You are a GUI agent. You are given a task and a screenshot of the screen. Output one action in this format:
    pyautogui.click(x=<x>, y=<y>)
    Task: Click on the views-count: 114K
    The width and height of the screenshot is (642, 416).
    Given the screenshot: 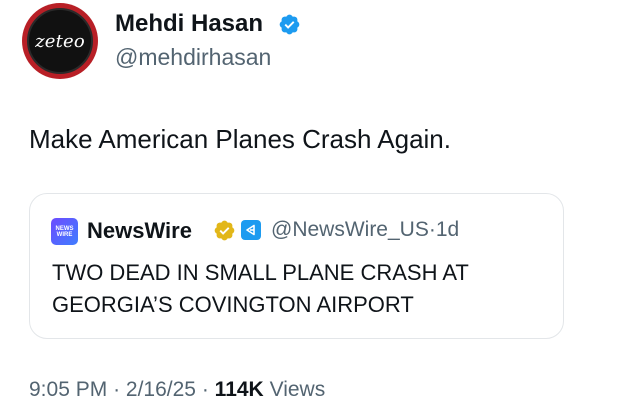 What is the action you would take?
    pyautogui.click(x=239, y=389)
    